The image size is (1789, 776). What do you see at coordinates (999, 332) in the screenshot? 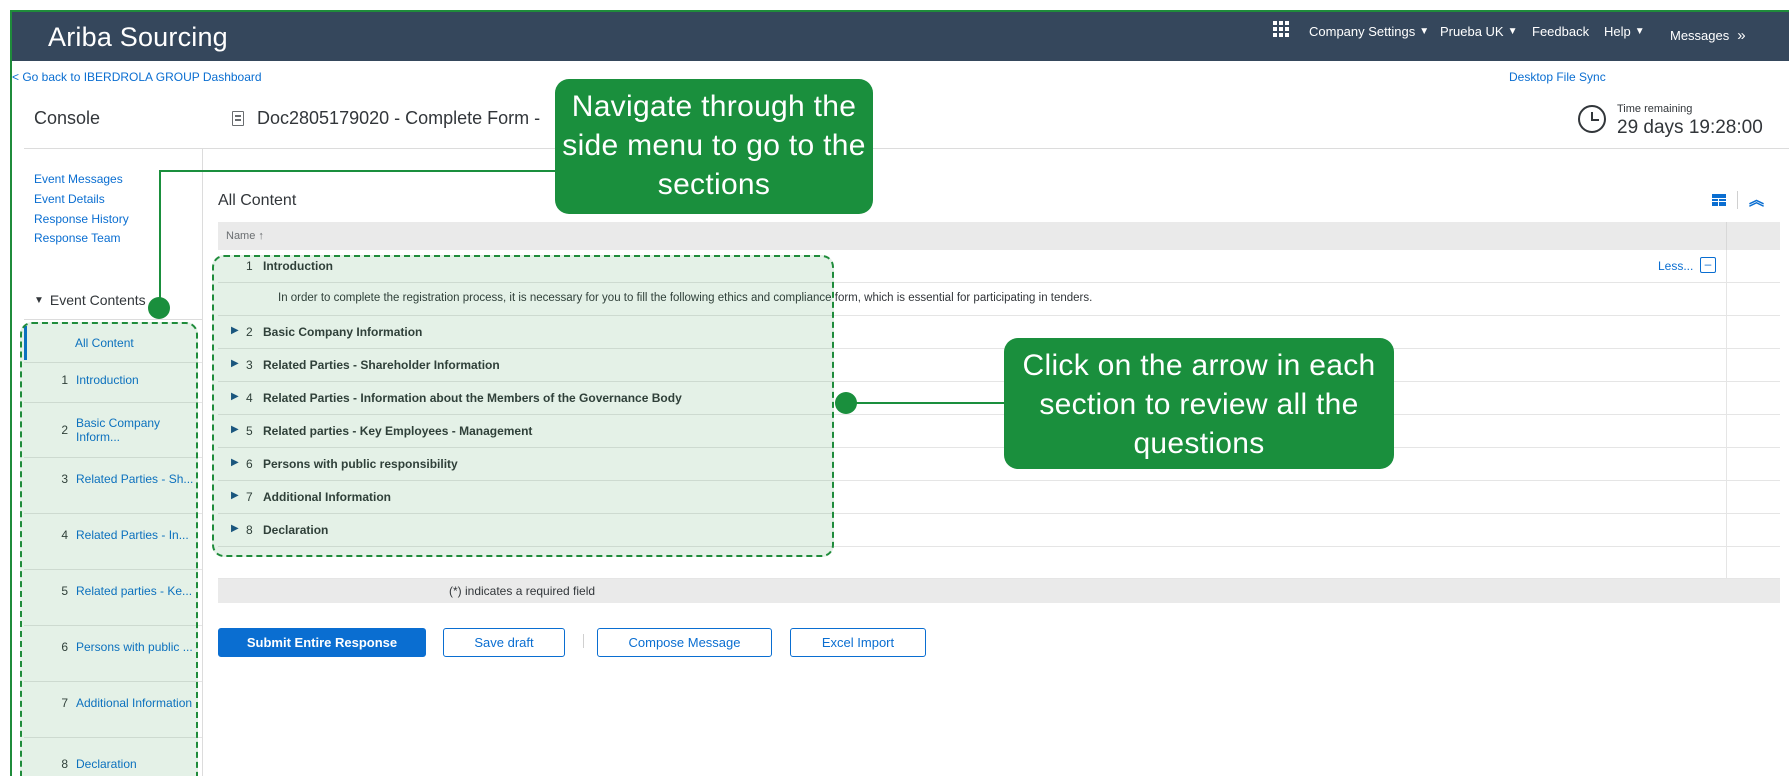
I see `table-row: ▶ 2 Basic Company Information` at bounding box center [999, 332].